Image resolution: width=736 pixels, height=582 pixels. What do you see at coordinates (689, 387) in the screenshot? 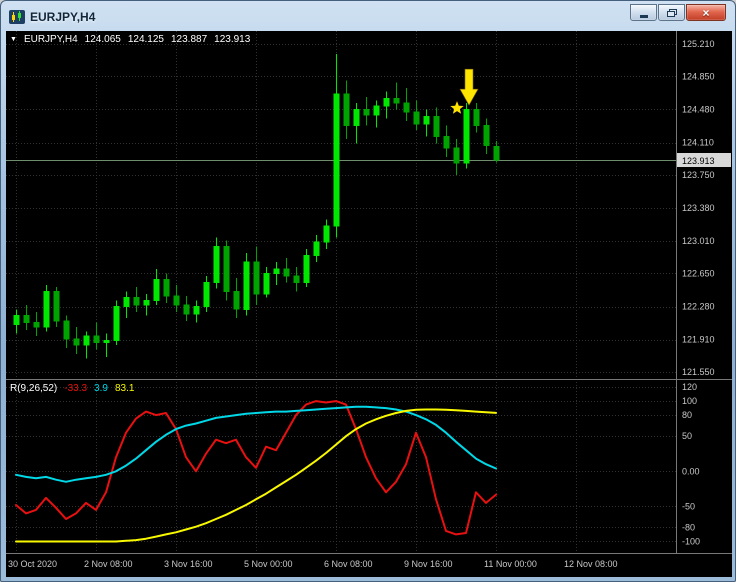
I see `indicator-axis-label: 120` at bounding box center [689, 387].